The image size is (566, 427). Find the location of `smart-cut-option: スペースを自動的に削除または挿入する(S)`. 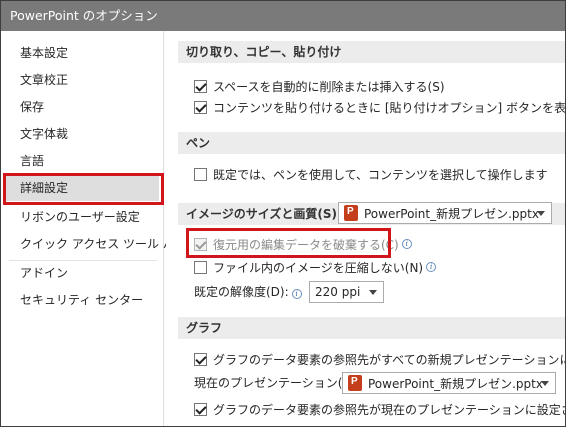

smart-cut-option: スペースを自動的に削除または挿入する(S) is located at coordinates (319, 86).